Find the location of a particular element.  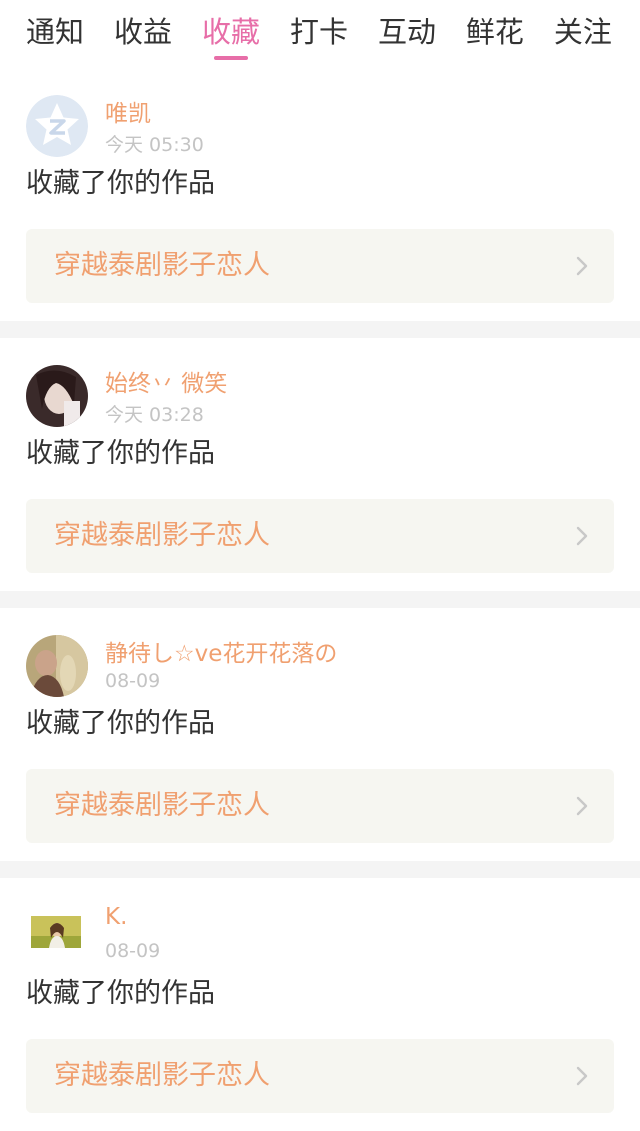

tab-label: 互动 is located at coordinates (406, 32).